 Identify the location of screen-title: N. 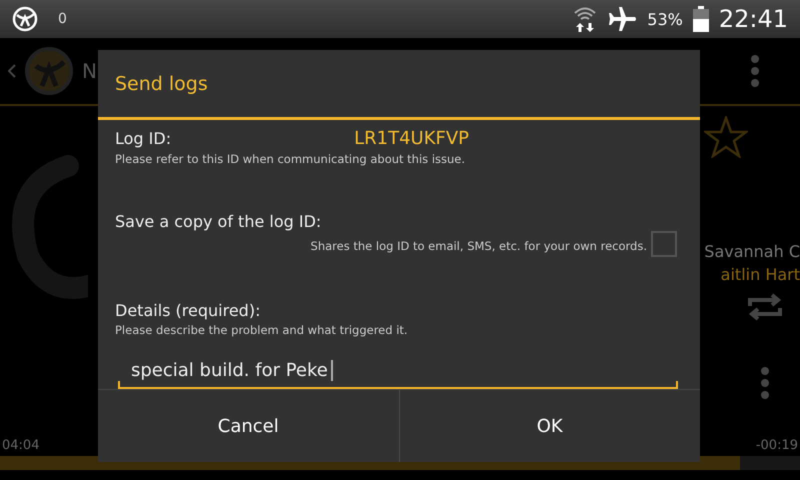
(89, 71).